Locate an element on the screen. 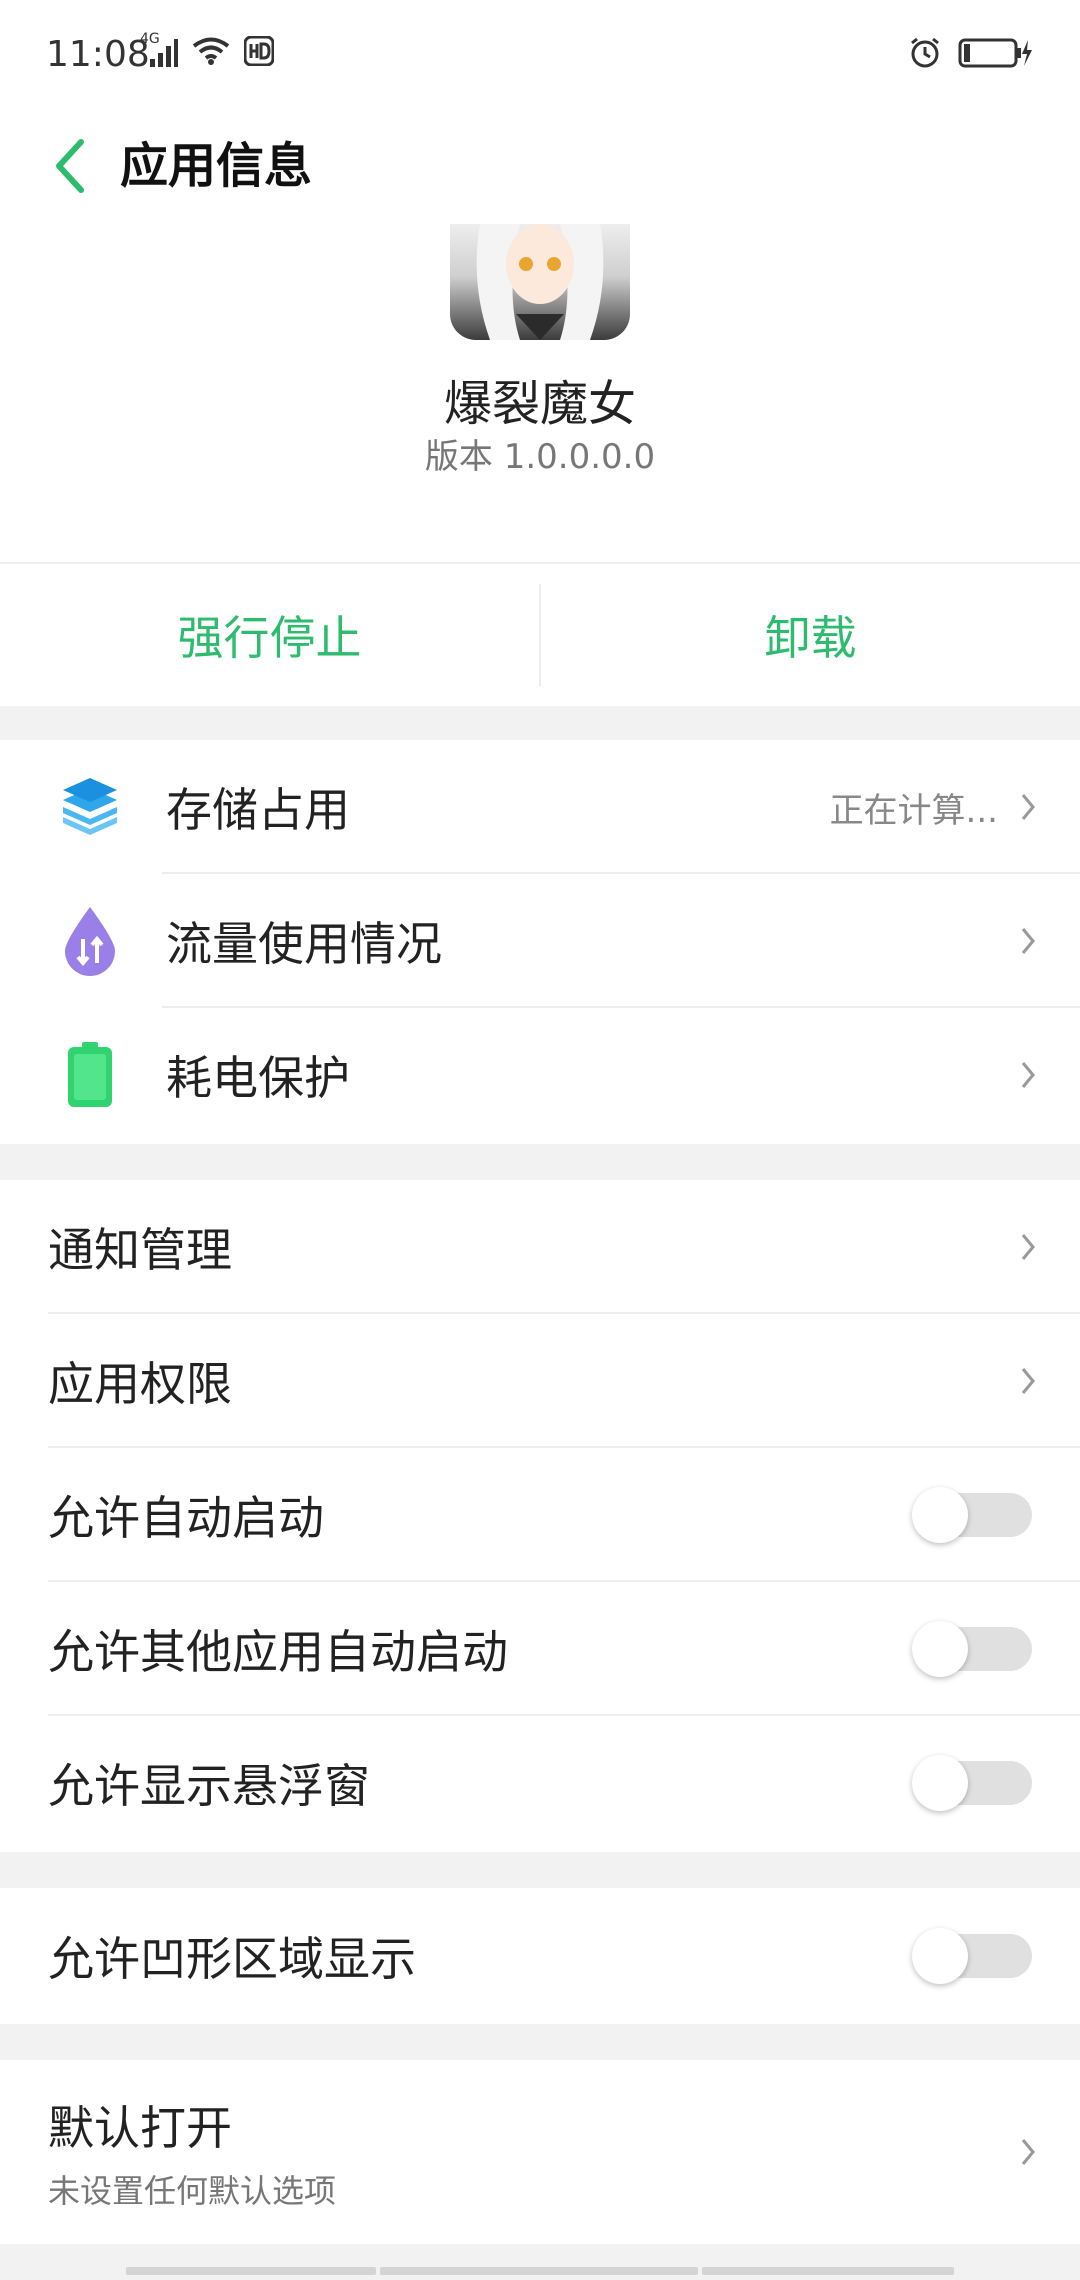  storage-label: 存储占用 is located at coordinates (258, 810).